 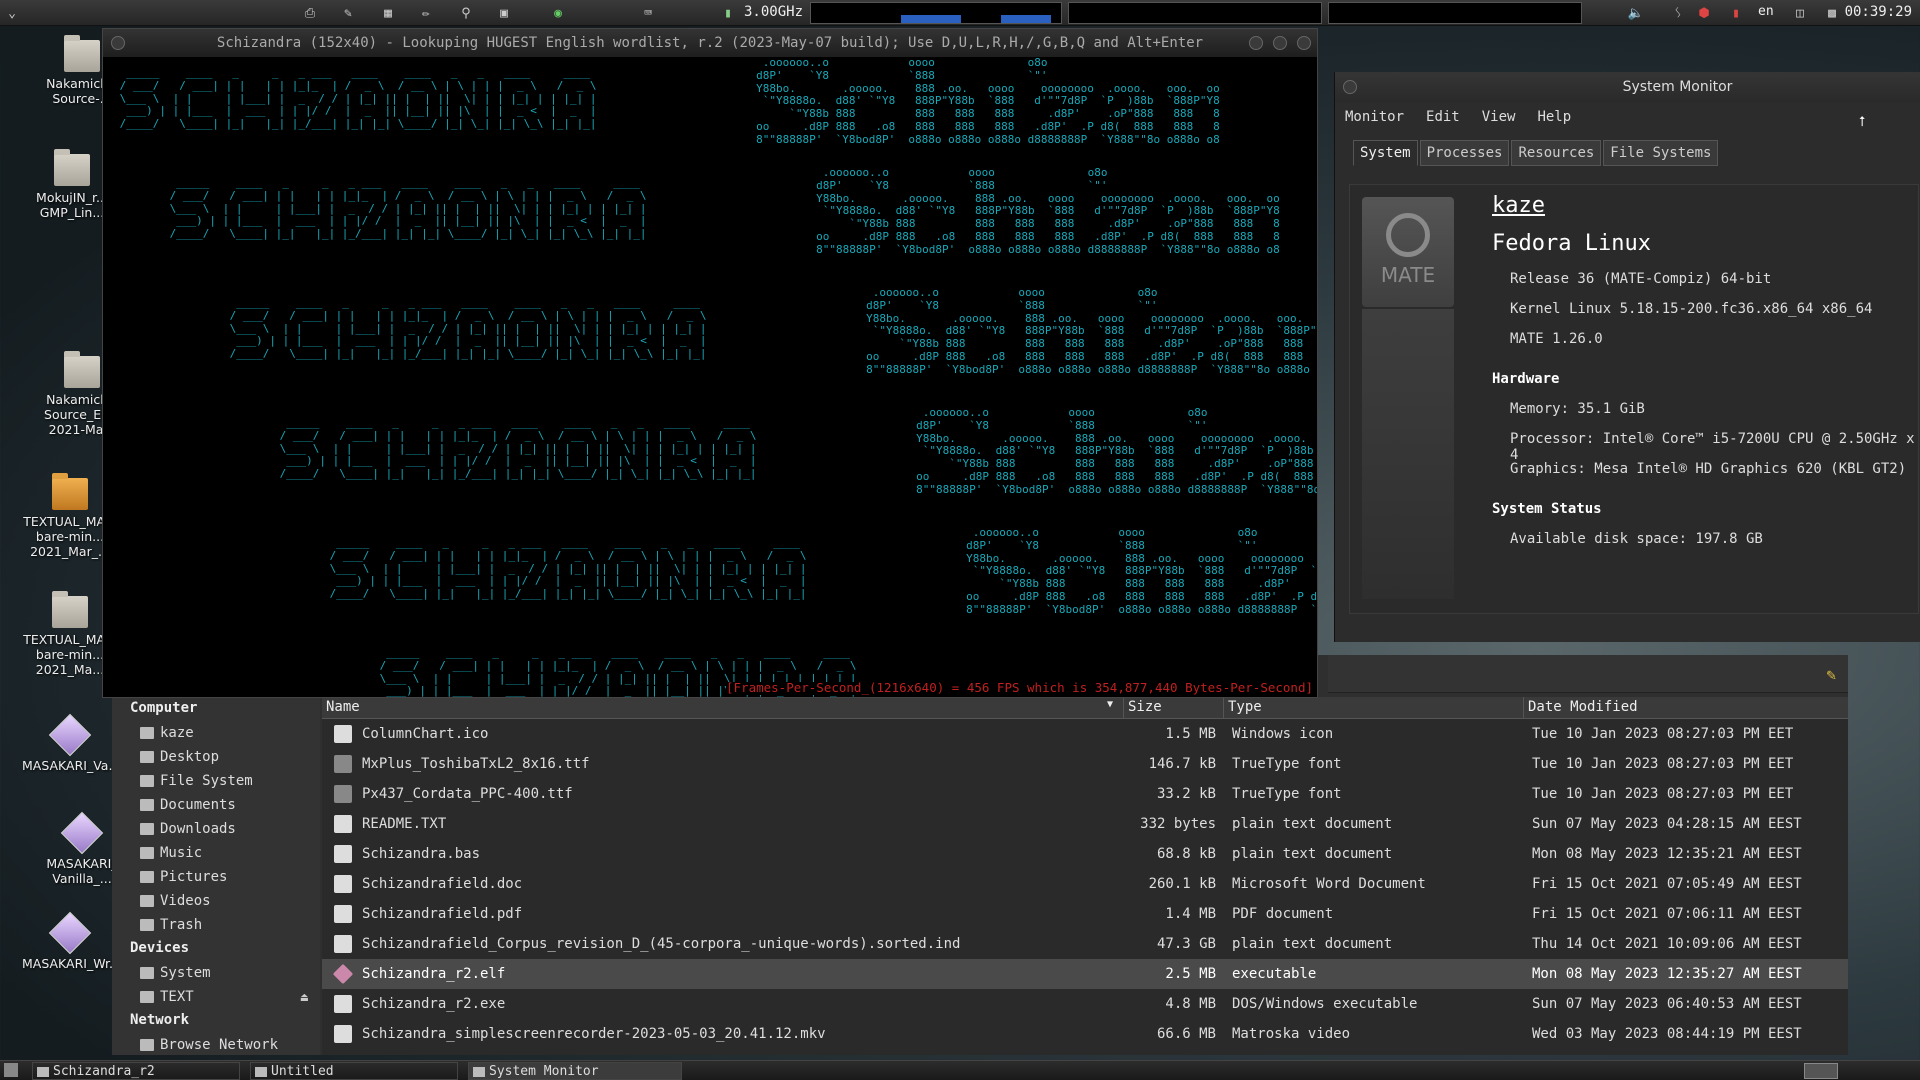 I want to click on system-monitor-titlebar: System Monitor, so click(x=1627, y=87).